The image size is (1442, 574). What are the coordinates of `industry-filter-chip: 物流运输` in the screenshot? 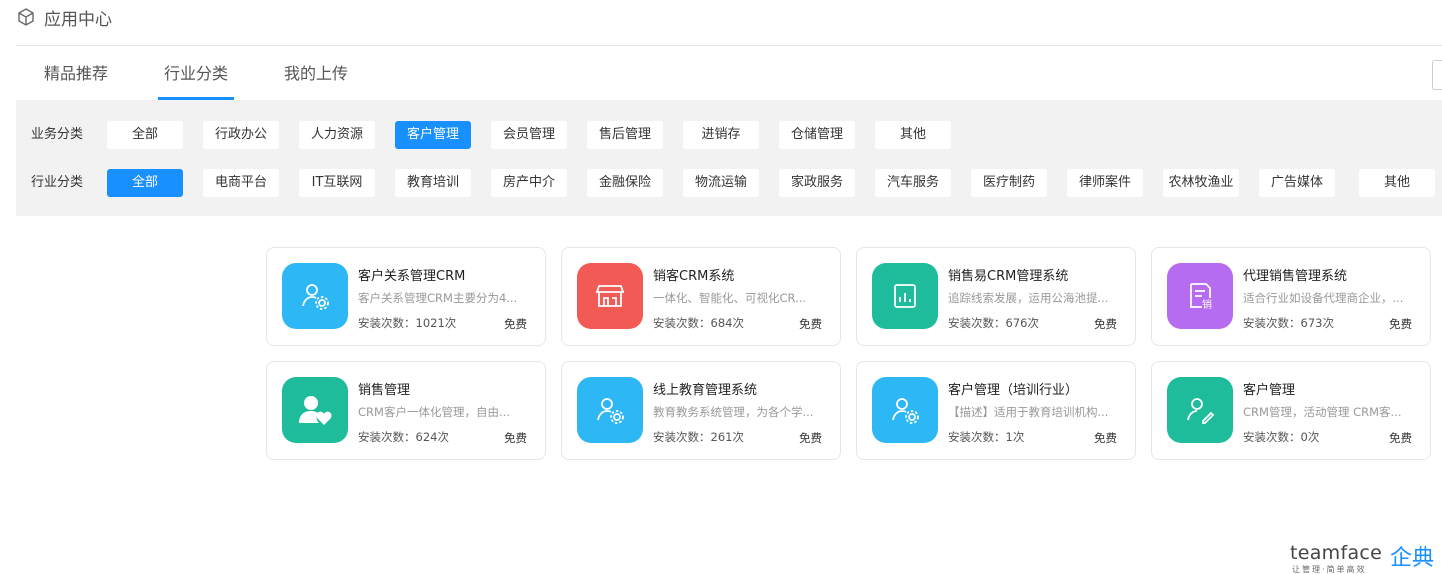 It's located at (721, 183).